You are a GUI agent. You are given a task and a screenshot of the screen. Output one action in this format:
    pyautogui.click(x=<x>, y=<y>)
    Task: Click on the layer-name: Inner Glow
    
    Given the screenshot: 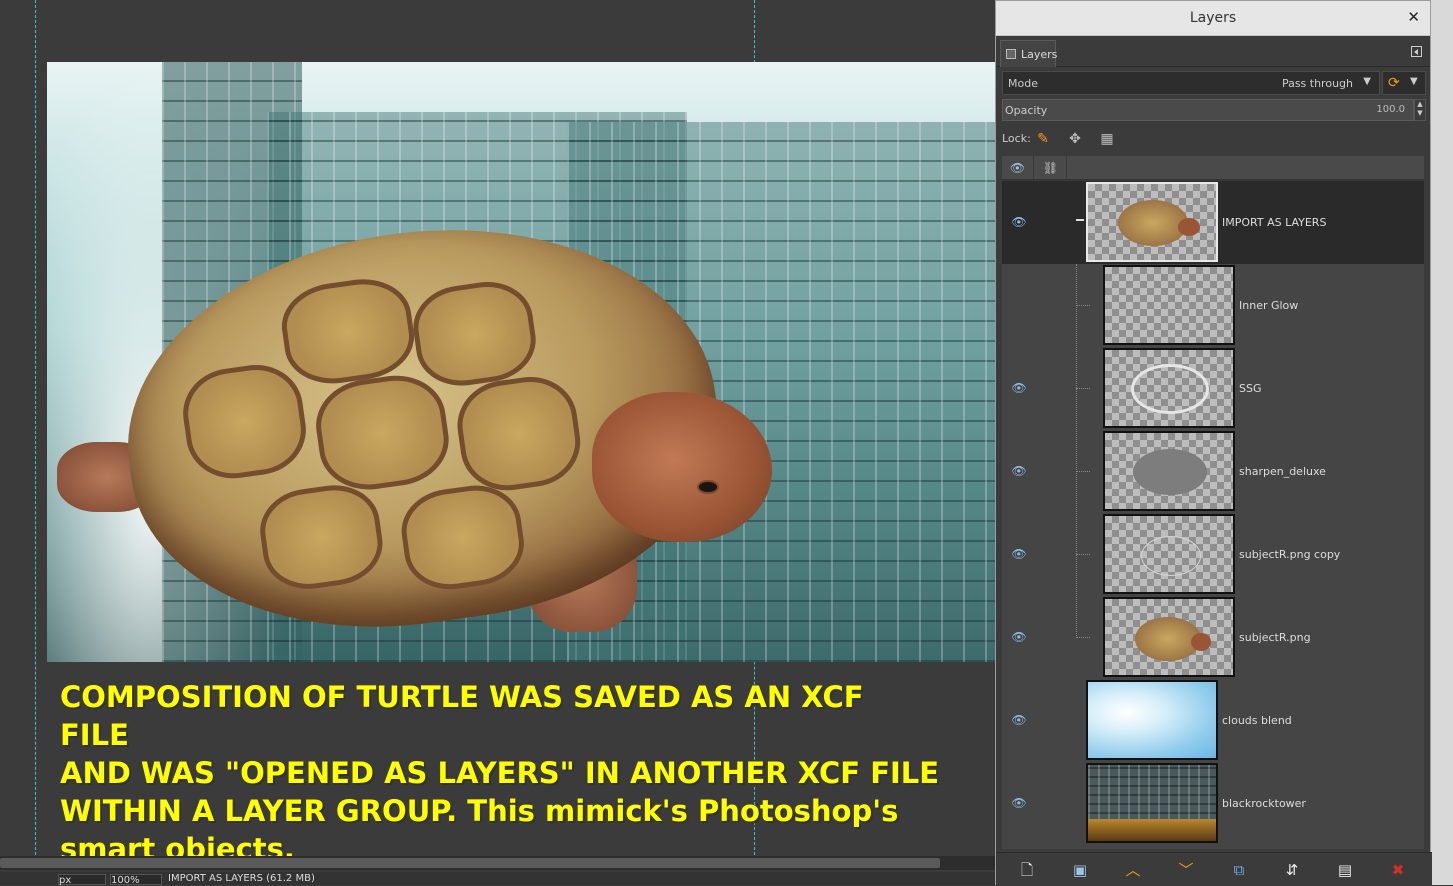 What is the action you would take?
    pyautogui.click(x=1269, y=305)
    